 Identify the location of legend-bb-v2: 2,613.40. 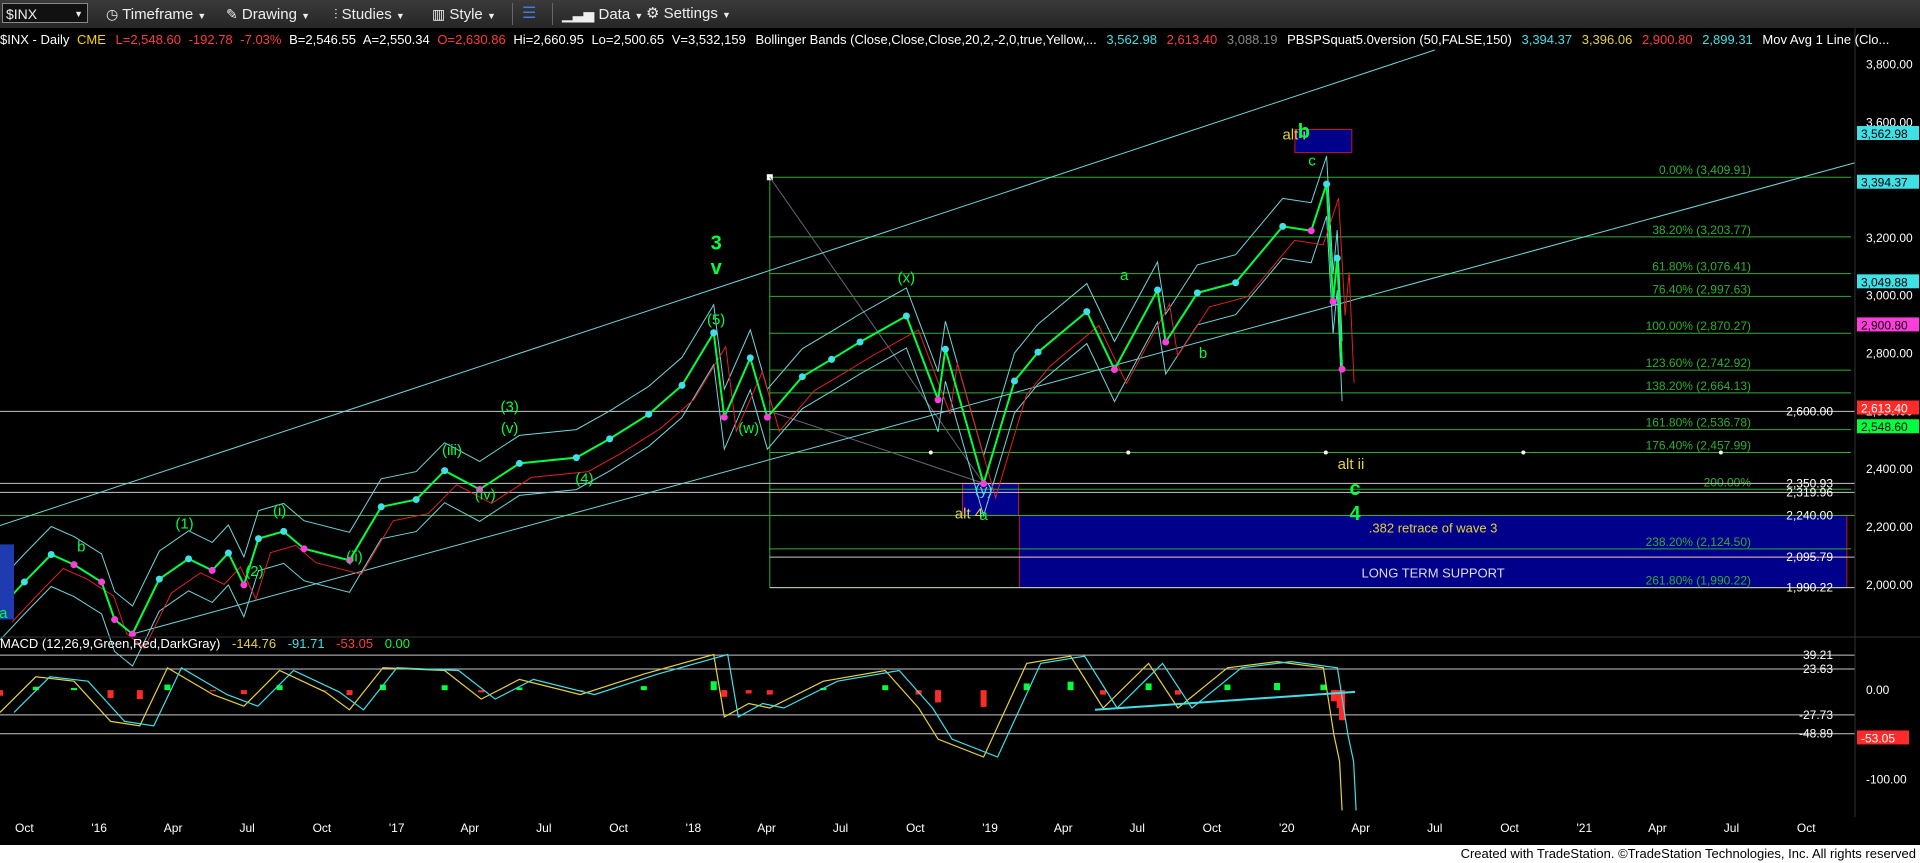
(1192, 39).